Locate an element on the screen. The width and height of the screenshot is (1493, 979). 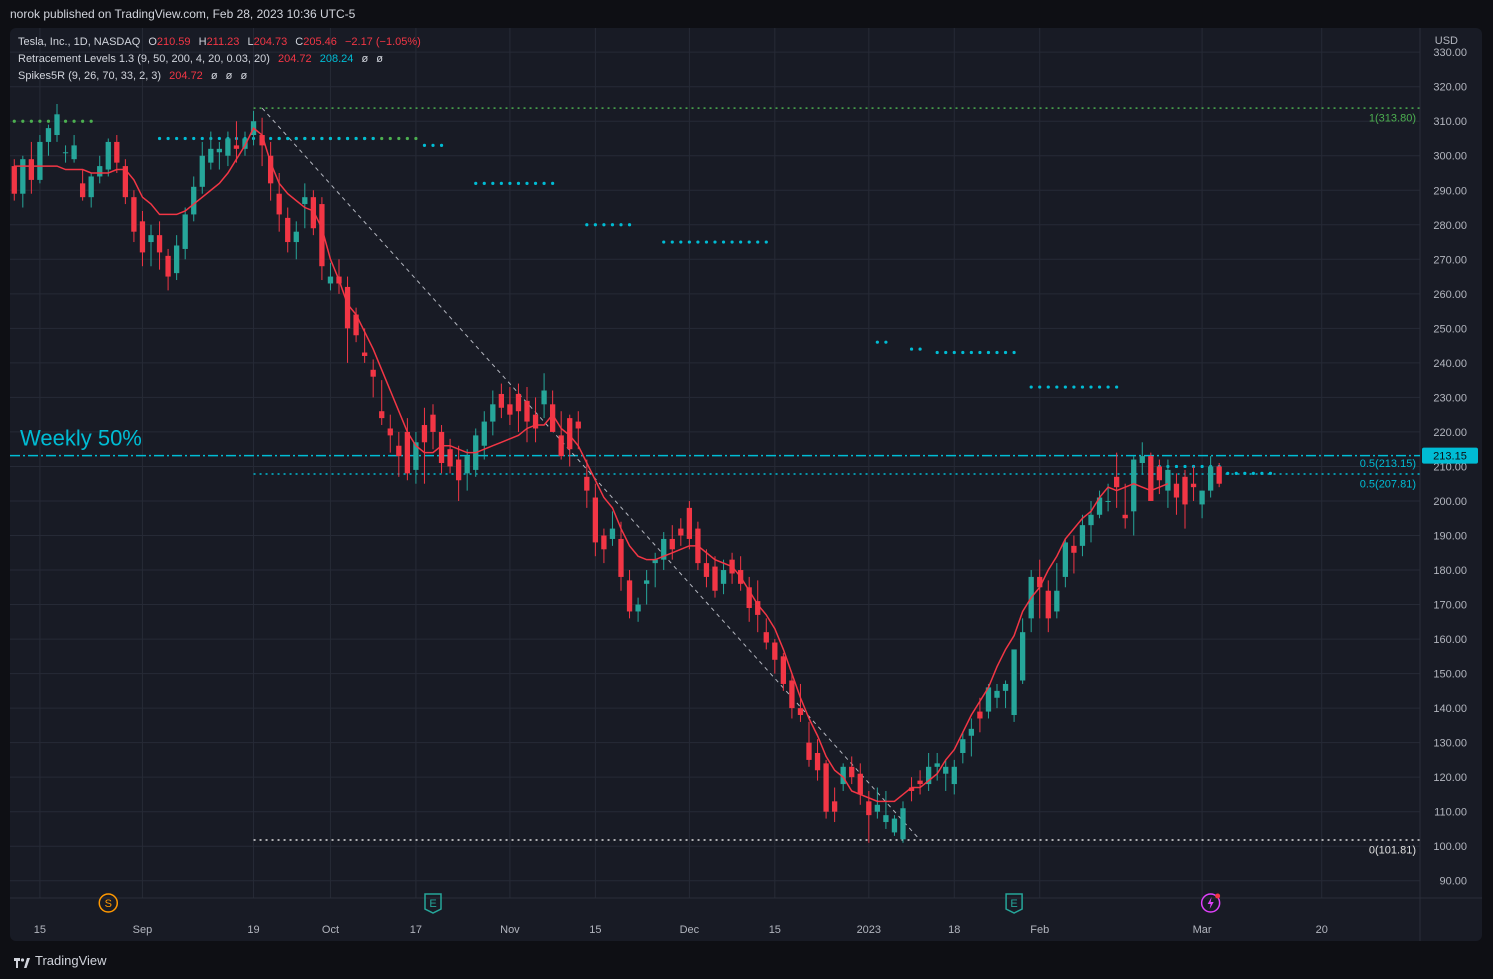
symbol-name: Tesla, Inc., 1D, NASDAQ is located at coordinates (79, 42).